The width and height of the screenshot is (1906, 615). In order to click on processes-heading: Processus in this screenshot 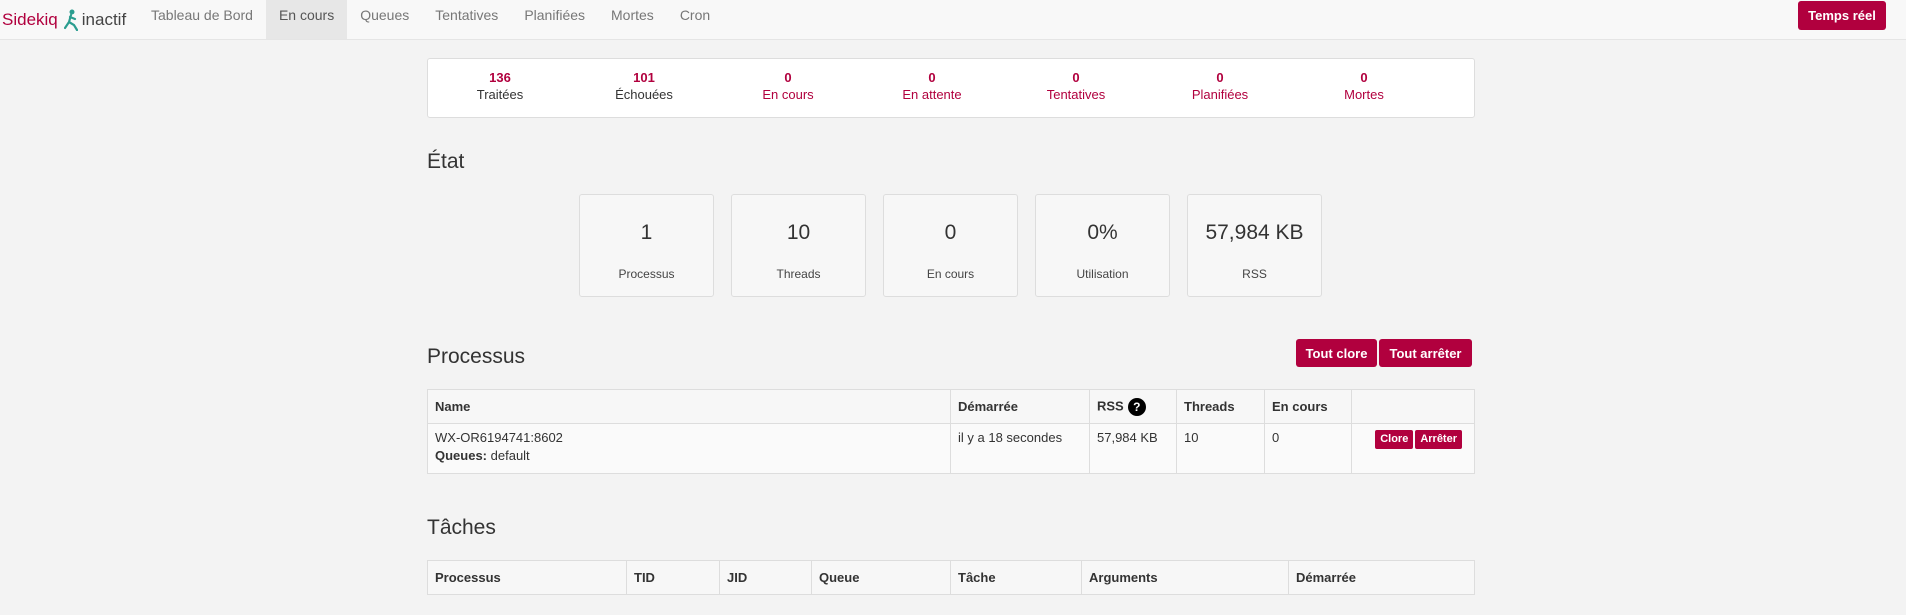, I will do `click(476, 356)`.